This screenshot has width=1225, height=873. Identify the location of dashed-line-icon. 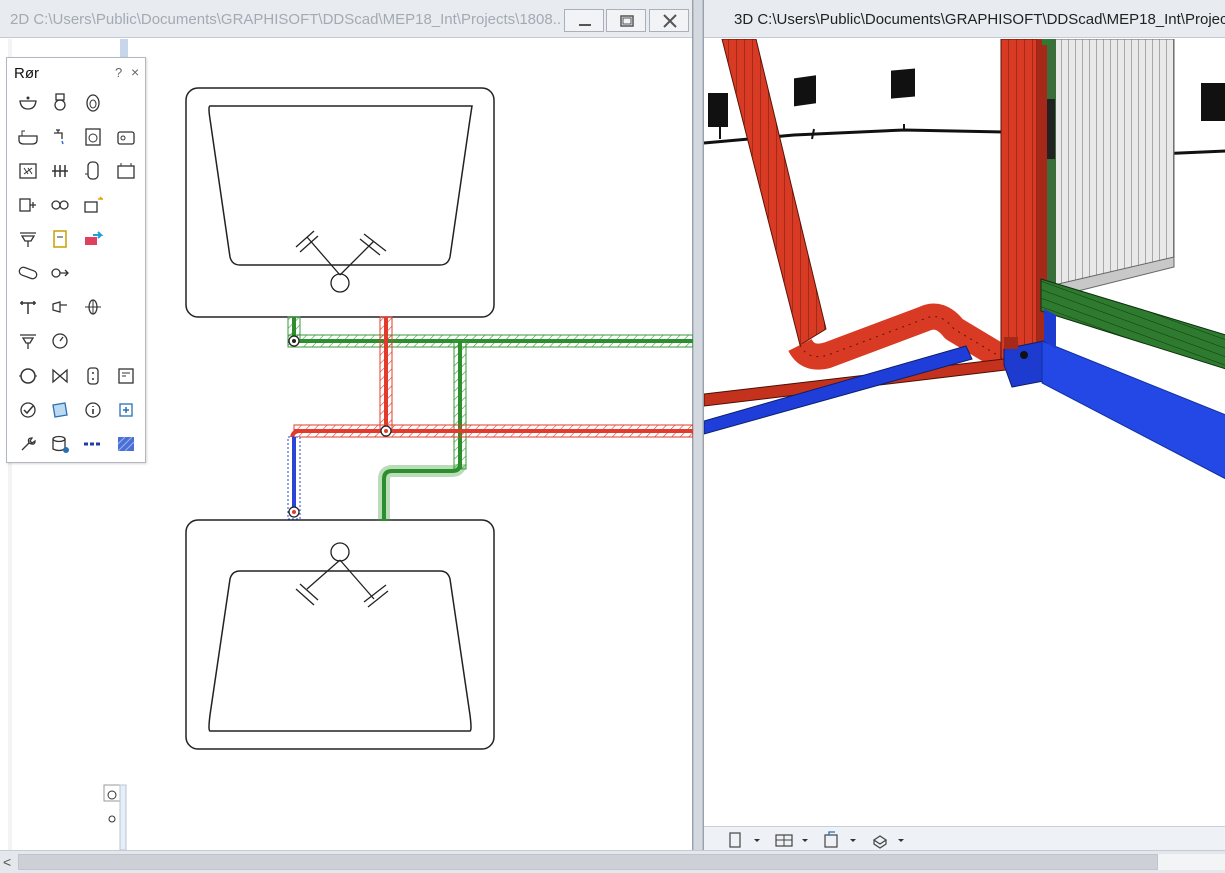
(93, 444).